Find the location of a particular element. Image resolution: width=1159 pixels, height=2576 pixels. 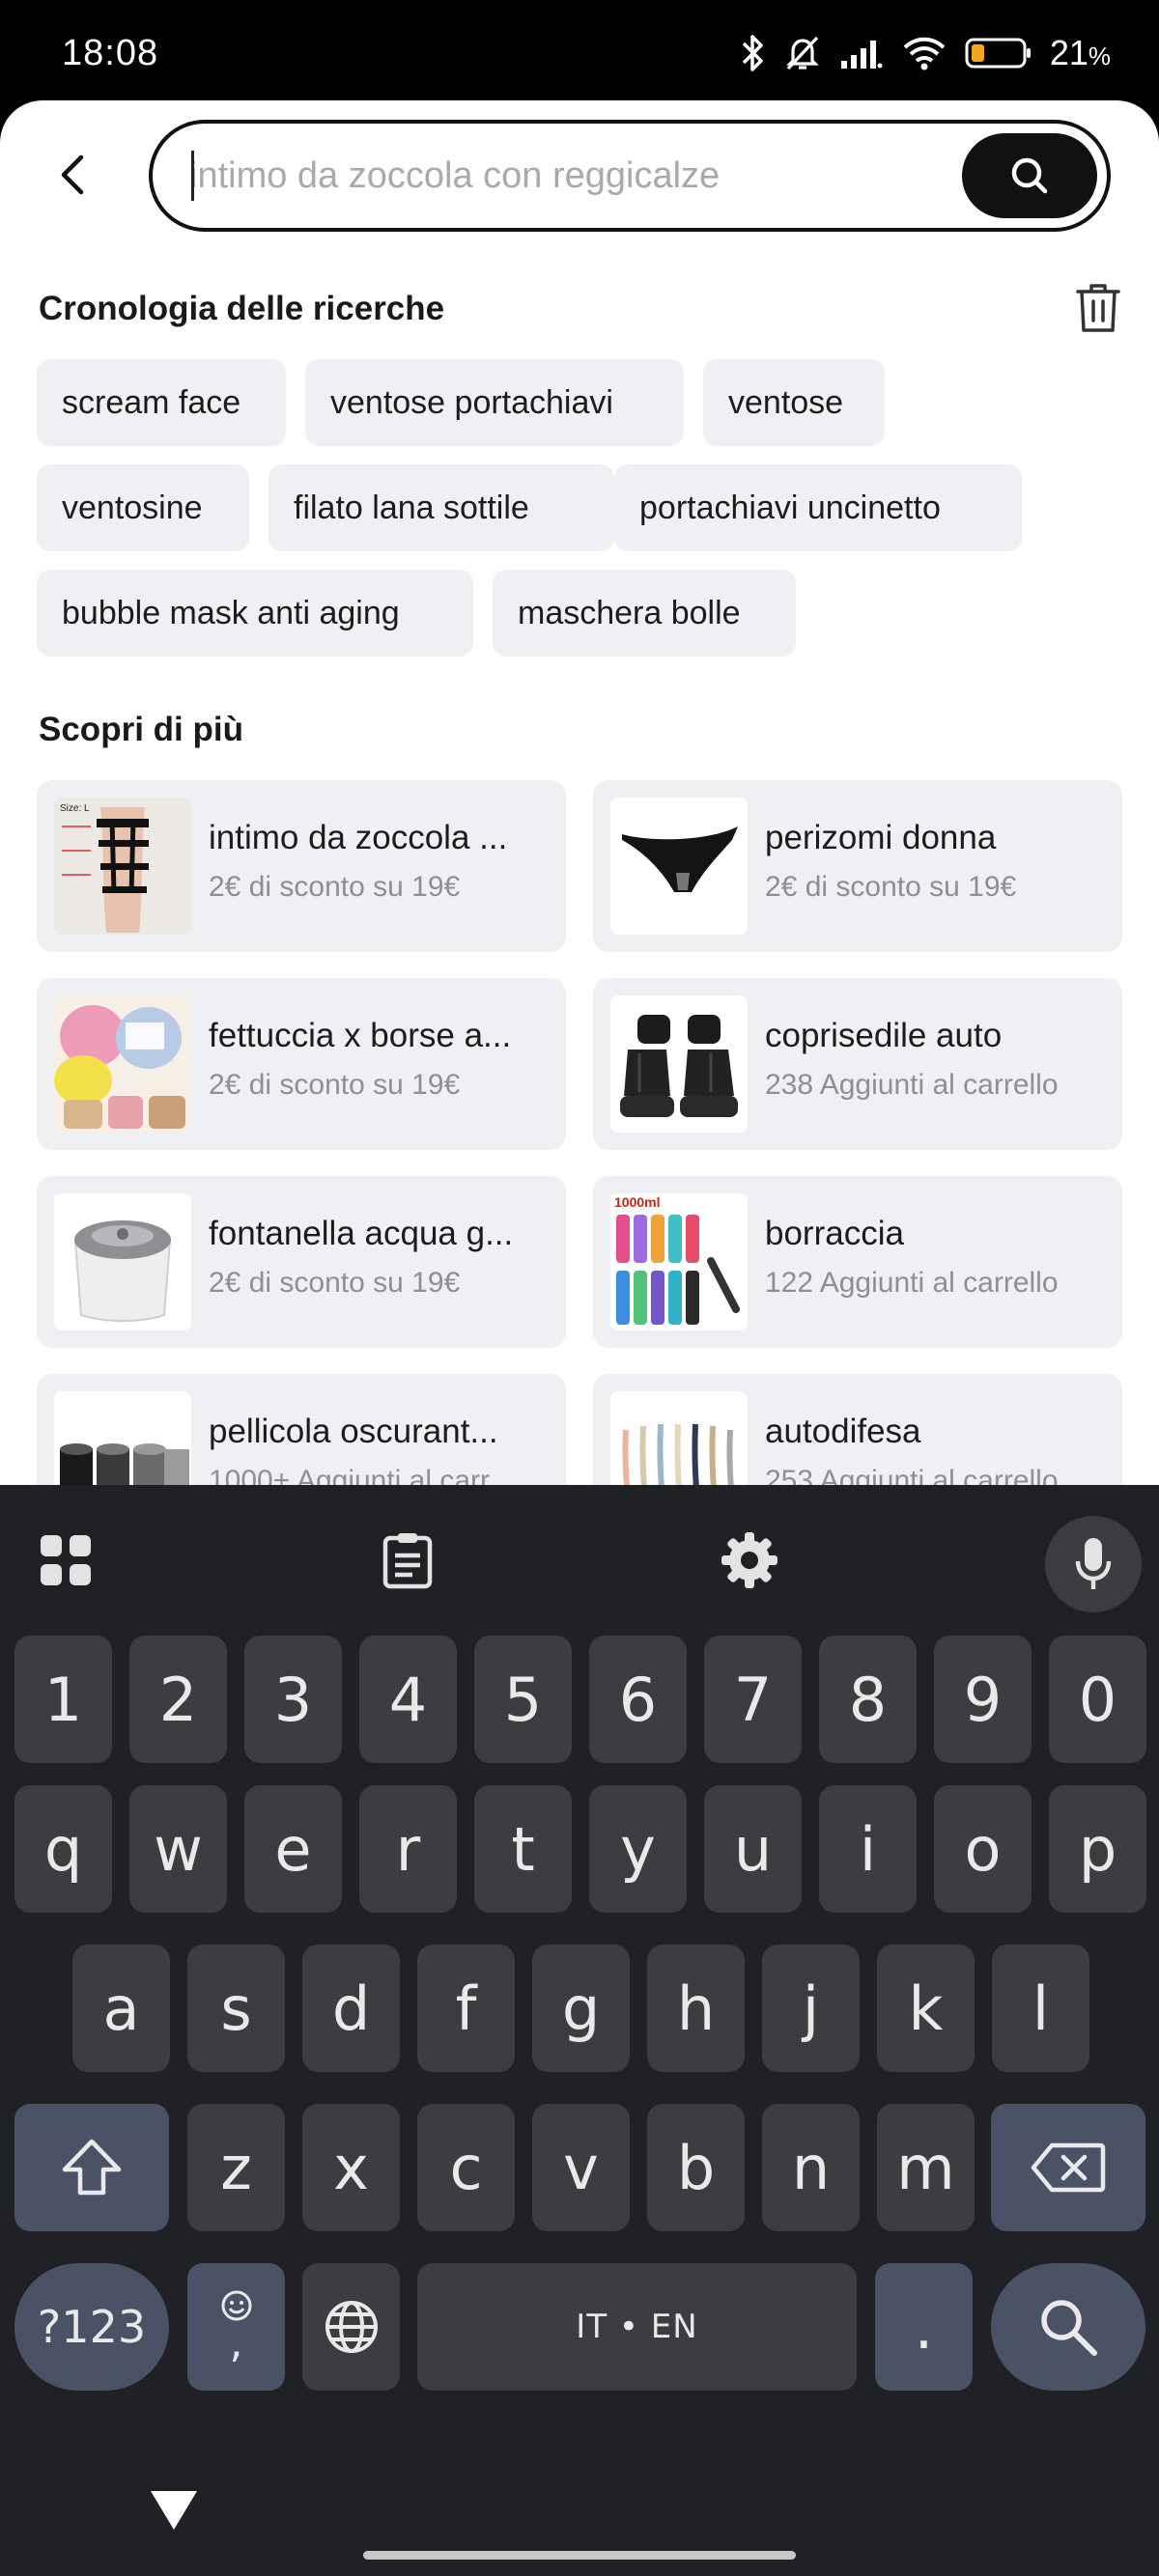

key-q: q is located at coordinates (63, 1849).